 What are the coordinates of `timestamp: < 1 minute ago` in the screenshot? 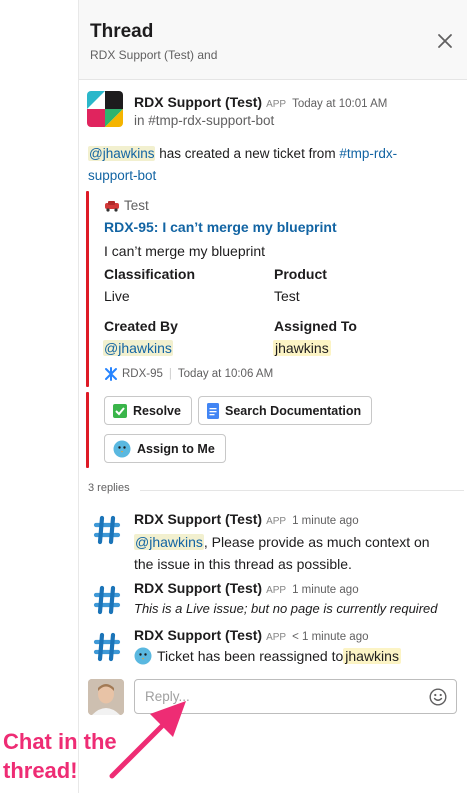 It's located at (330, 637).